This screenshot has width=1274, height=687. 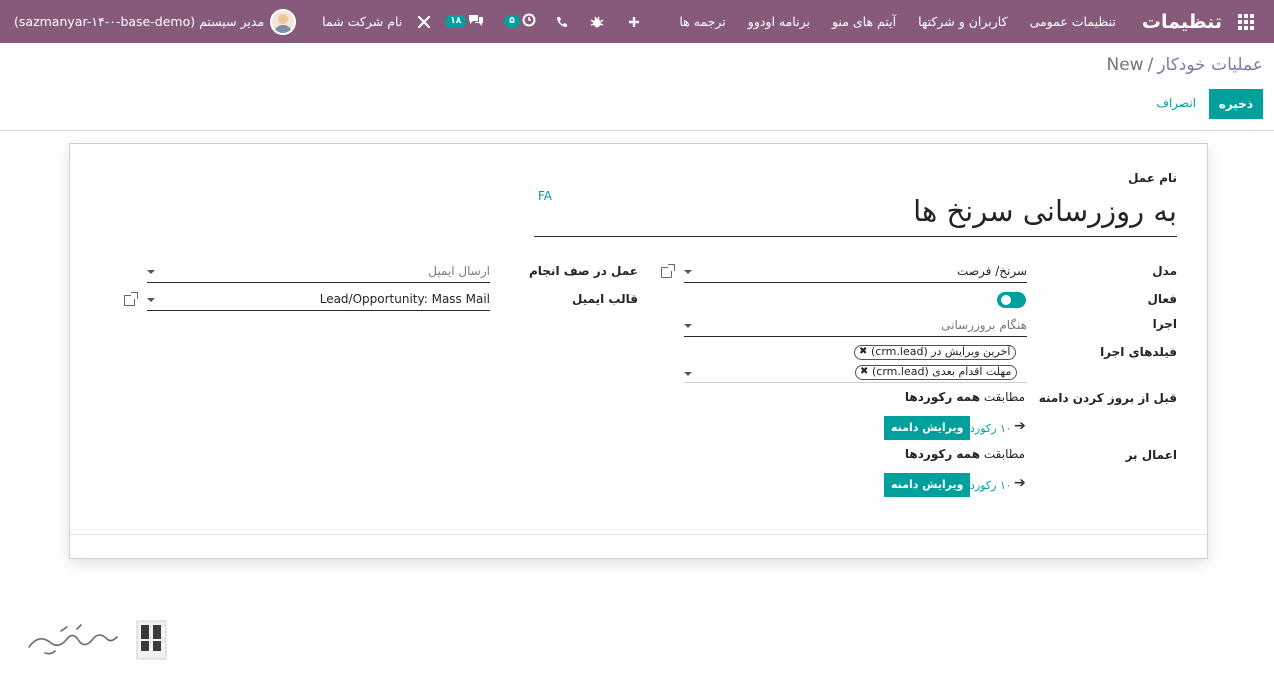 What do you see at coordinates (1073, 21) in the screenshot?
I see `menu-general-settings: تنظیمات عمومی` at bounding box center [1073, 21].